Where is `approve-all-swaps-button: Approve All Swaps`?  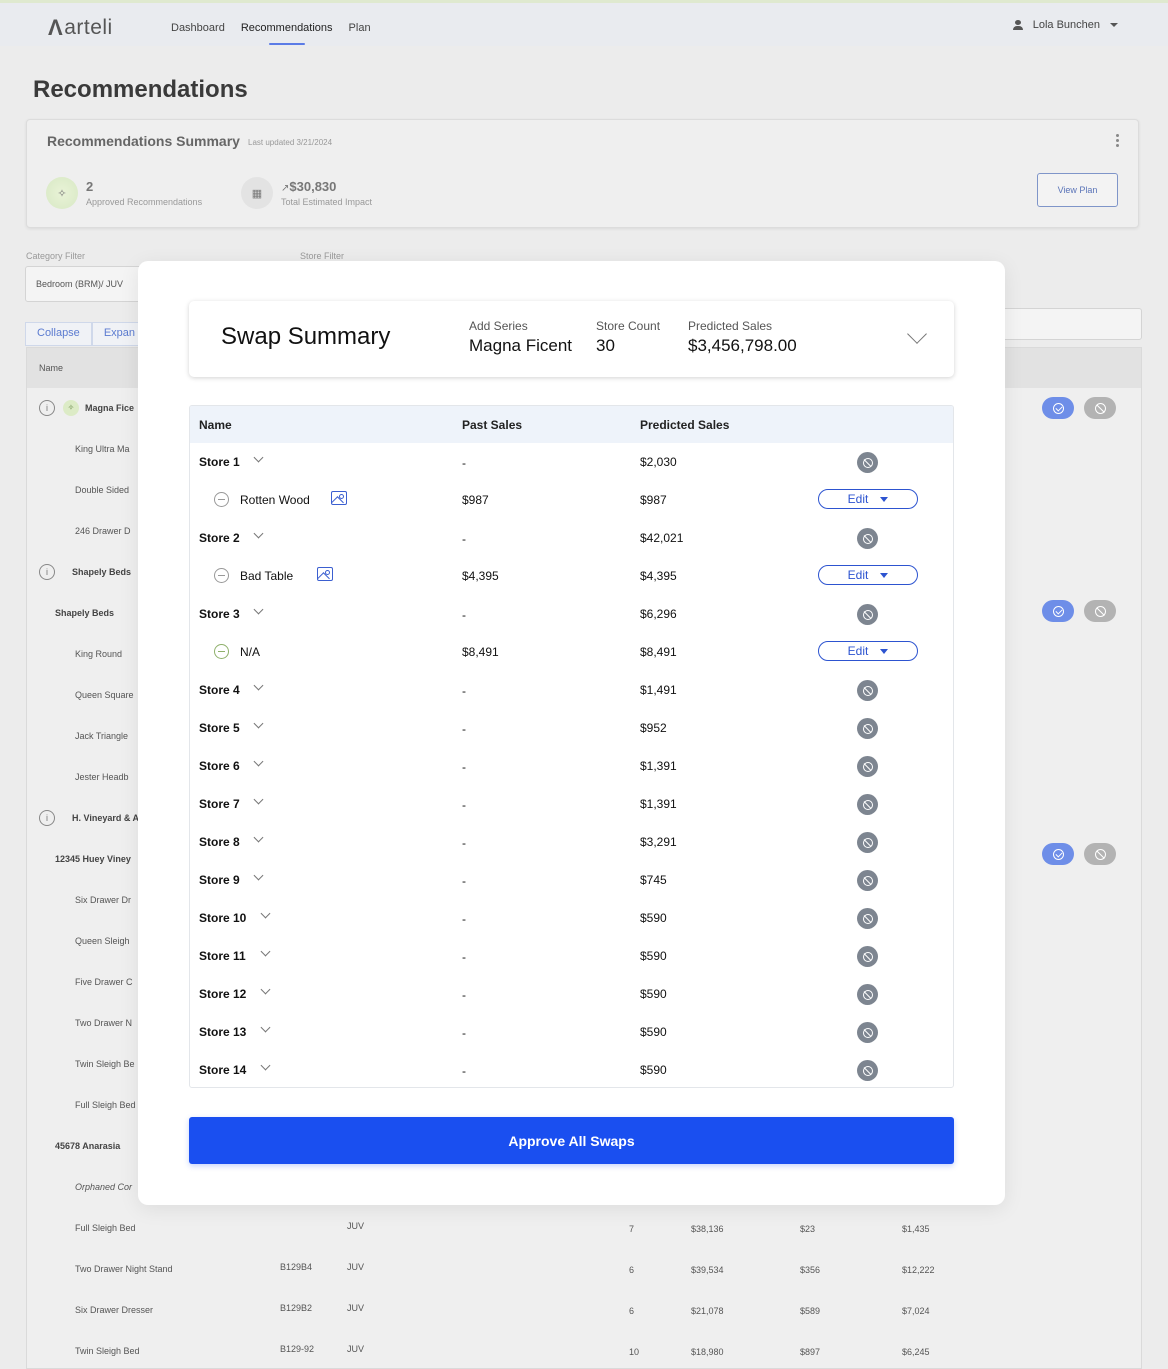 approve-all-swaps-button: Approve All Swaps is located at coordinates (571, 1140).